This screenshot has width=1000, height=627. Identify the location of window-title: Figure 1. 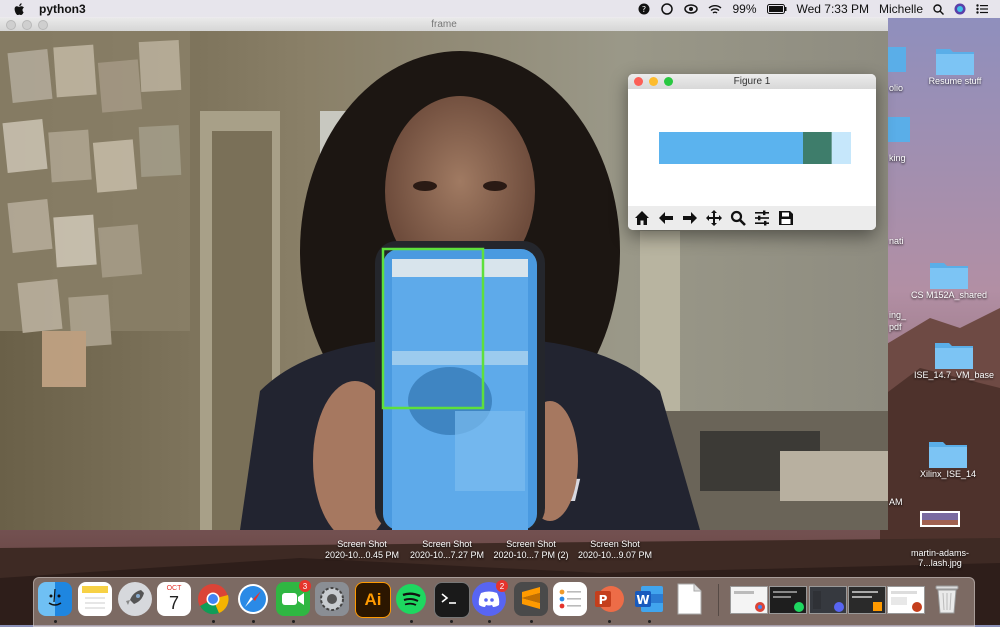
(752, 81).